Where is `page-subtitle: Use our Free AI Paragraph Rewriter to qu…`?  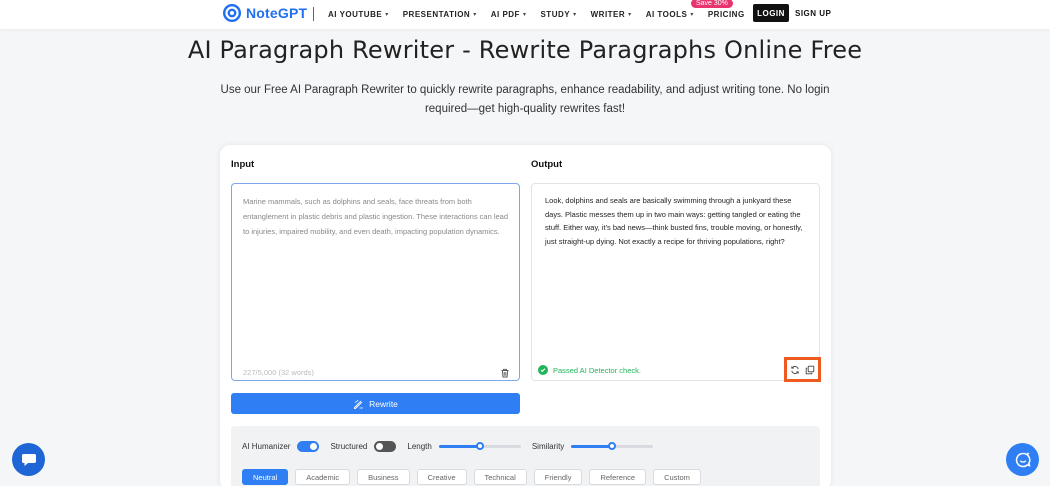
page-subtitle: Use our Free AI Paragraph Rewriter to qu… is located at coordinates (525, 99).